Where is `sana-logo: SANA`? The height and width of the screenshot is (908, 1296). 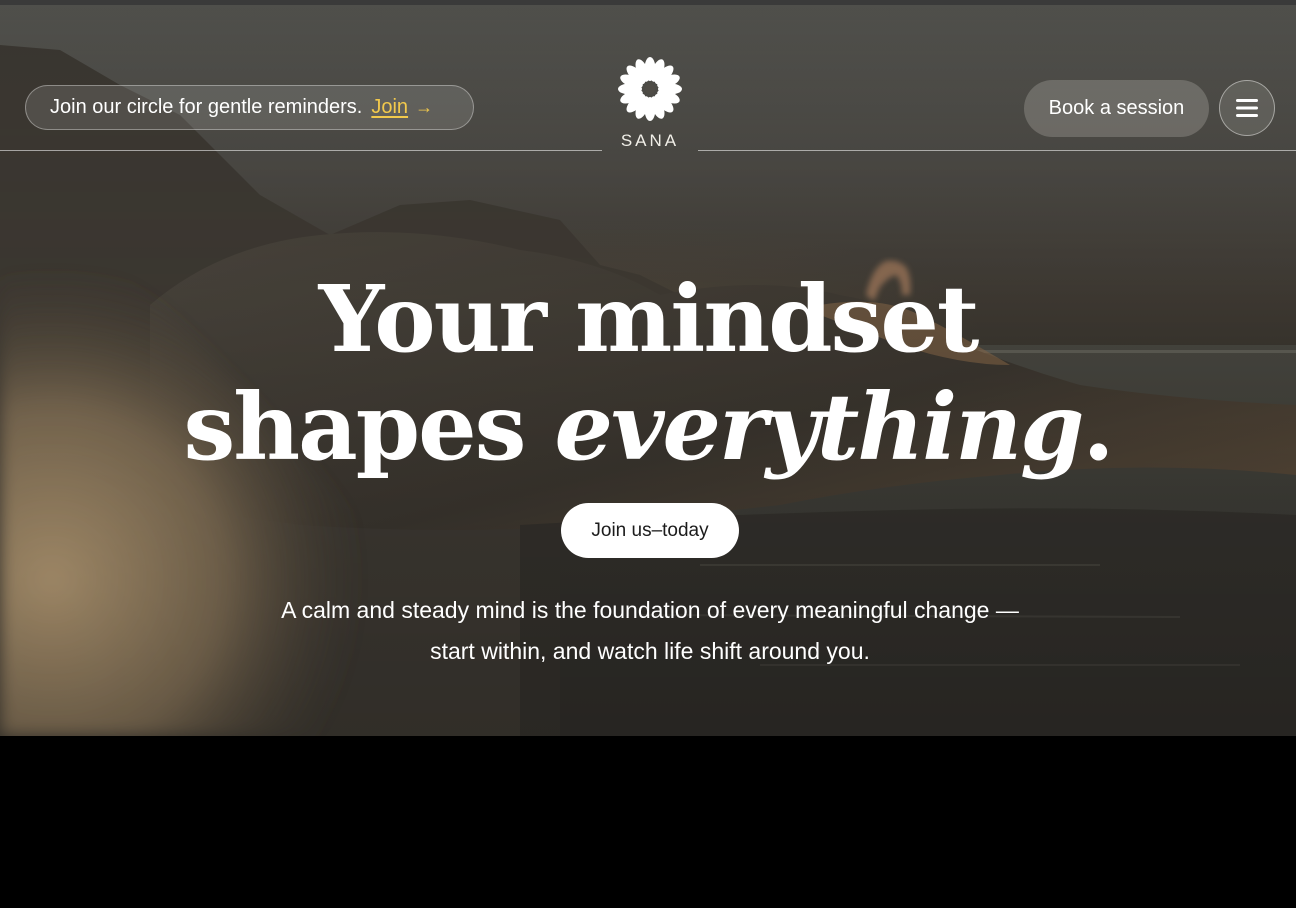
sana-logo: SANA is located at coordinates (650, 103).